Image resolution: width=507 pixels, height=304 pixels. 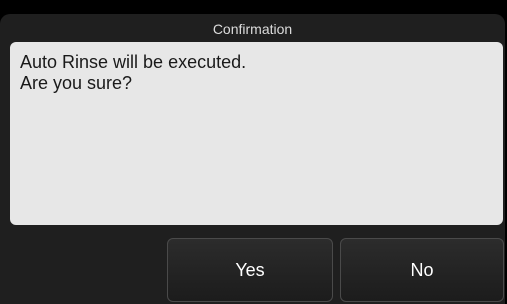 What do you see at coordinates (76, 83) in the screenshot?
I see `message-line: Are you sure?` at bounding box center [76, 83].